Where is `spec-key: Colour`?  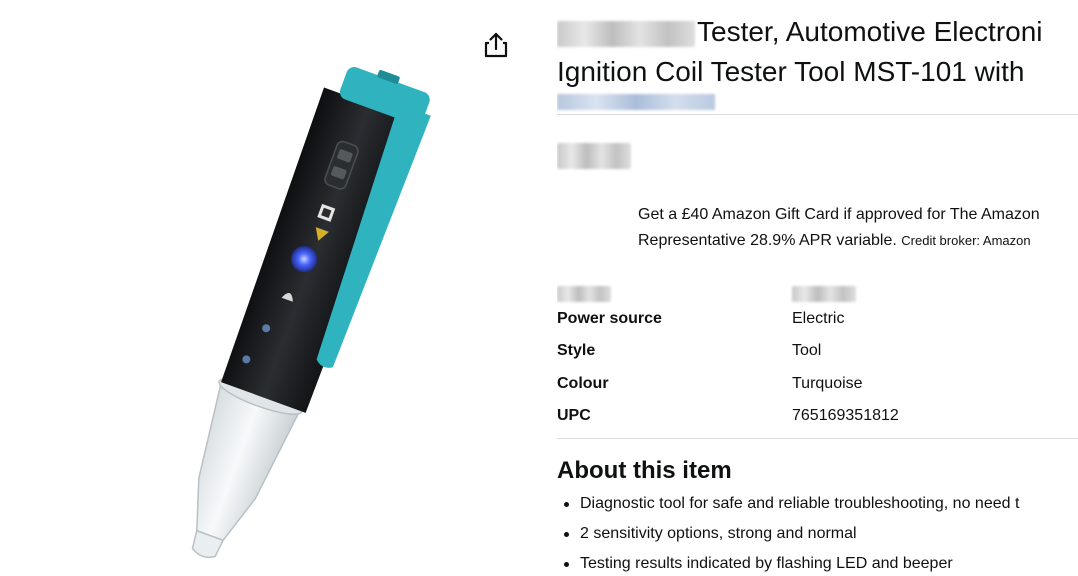
spec-key: Colour is located at coordinates (583, 383).